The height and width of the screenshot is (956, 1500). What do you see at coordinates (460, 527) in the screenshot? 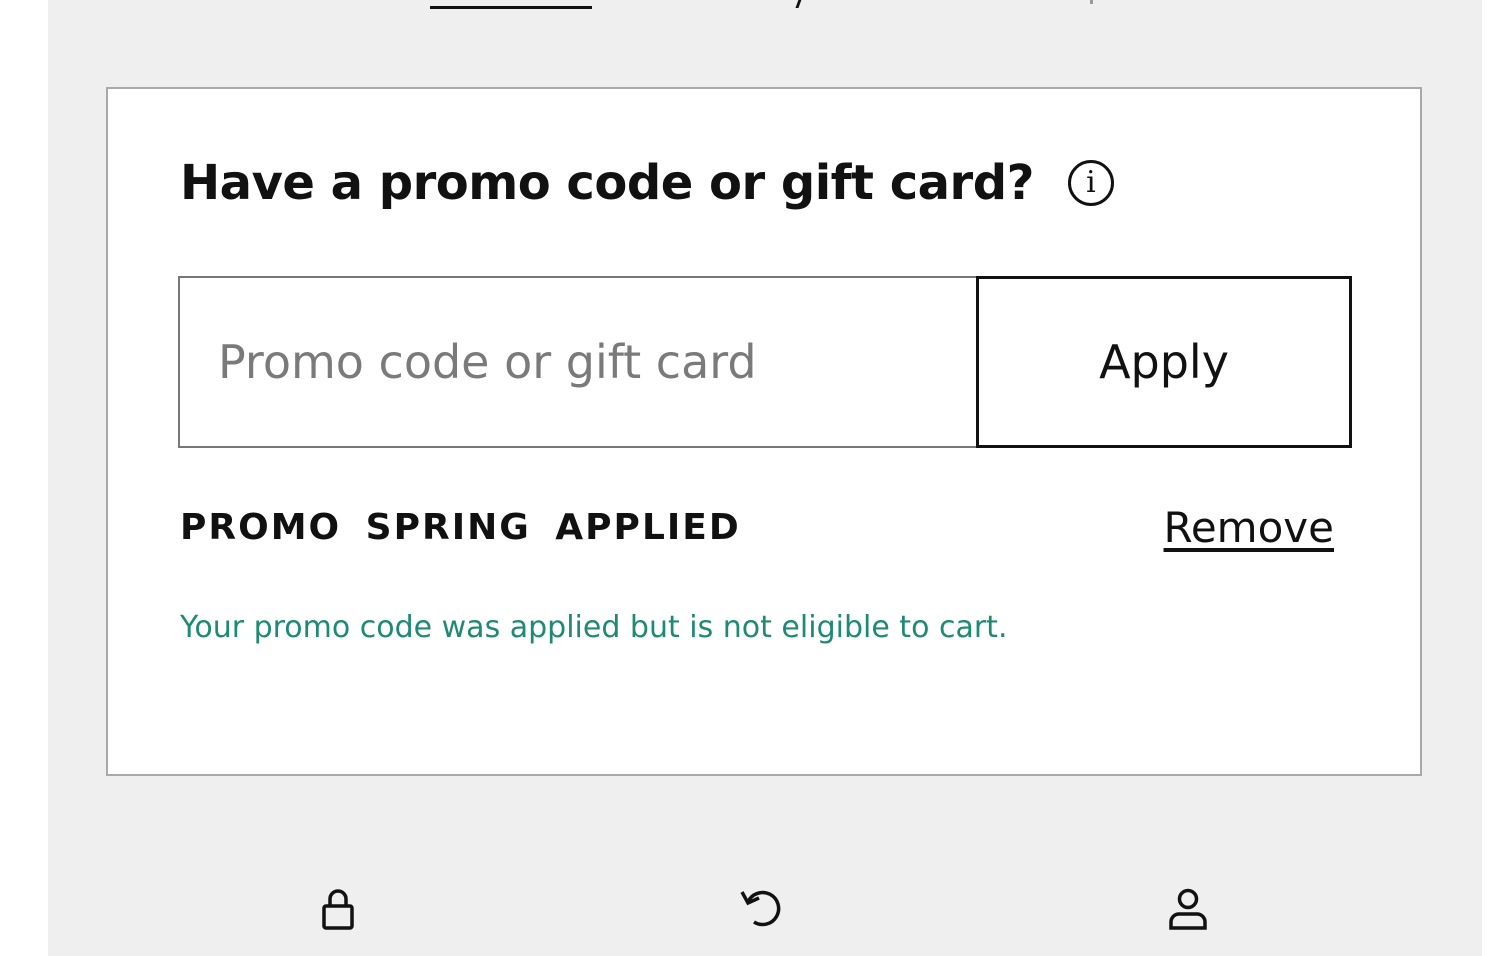
I see `applied-promo-label: PROMO SPRING APPLIED` at bounding box center [460, 527].